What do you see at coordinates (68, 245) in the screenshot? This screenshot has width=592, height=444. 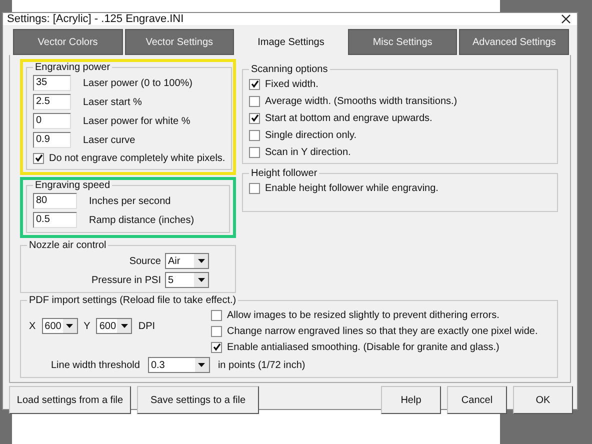 I see `group-title: Nozzle air control` at bounding box center [68, 245].